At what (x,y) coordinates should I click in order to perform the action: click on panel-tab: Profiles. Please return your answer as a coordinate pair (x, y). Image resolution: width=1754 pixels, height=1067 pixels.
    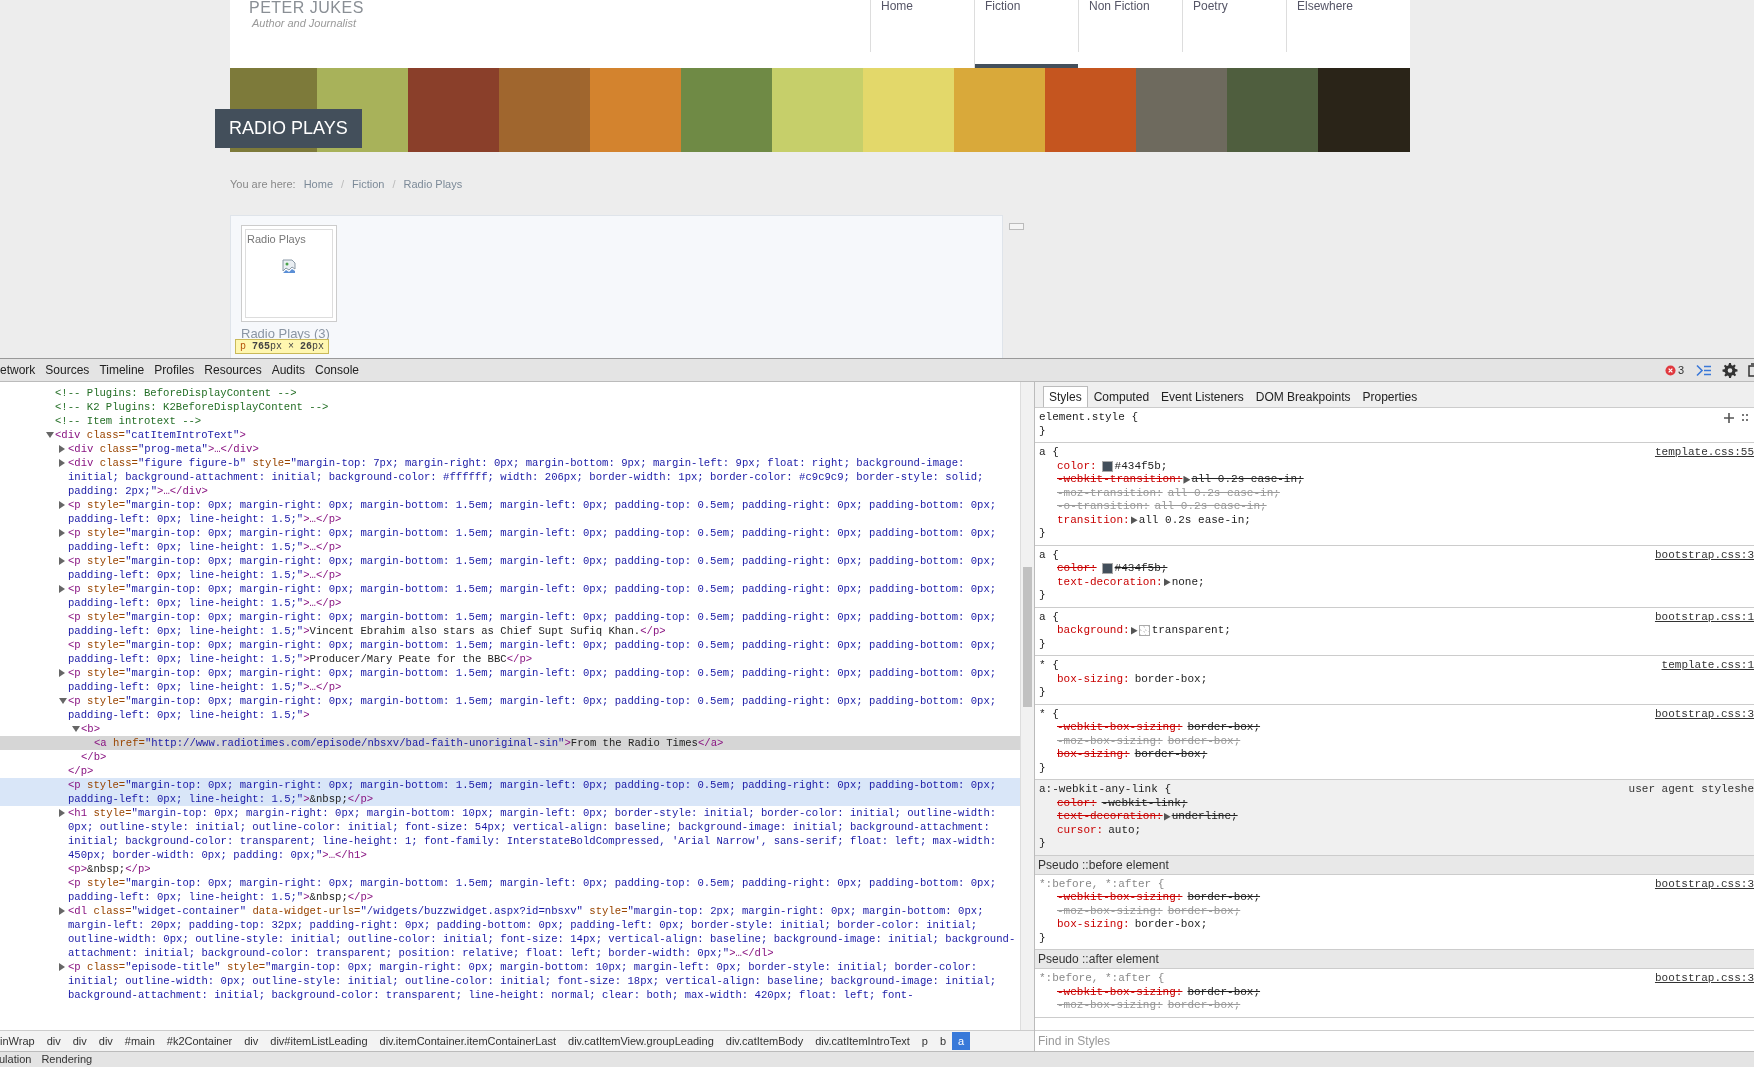
    Looking at the image, I should click on (174, 370).